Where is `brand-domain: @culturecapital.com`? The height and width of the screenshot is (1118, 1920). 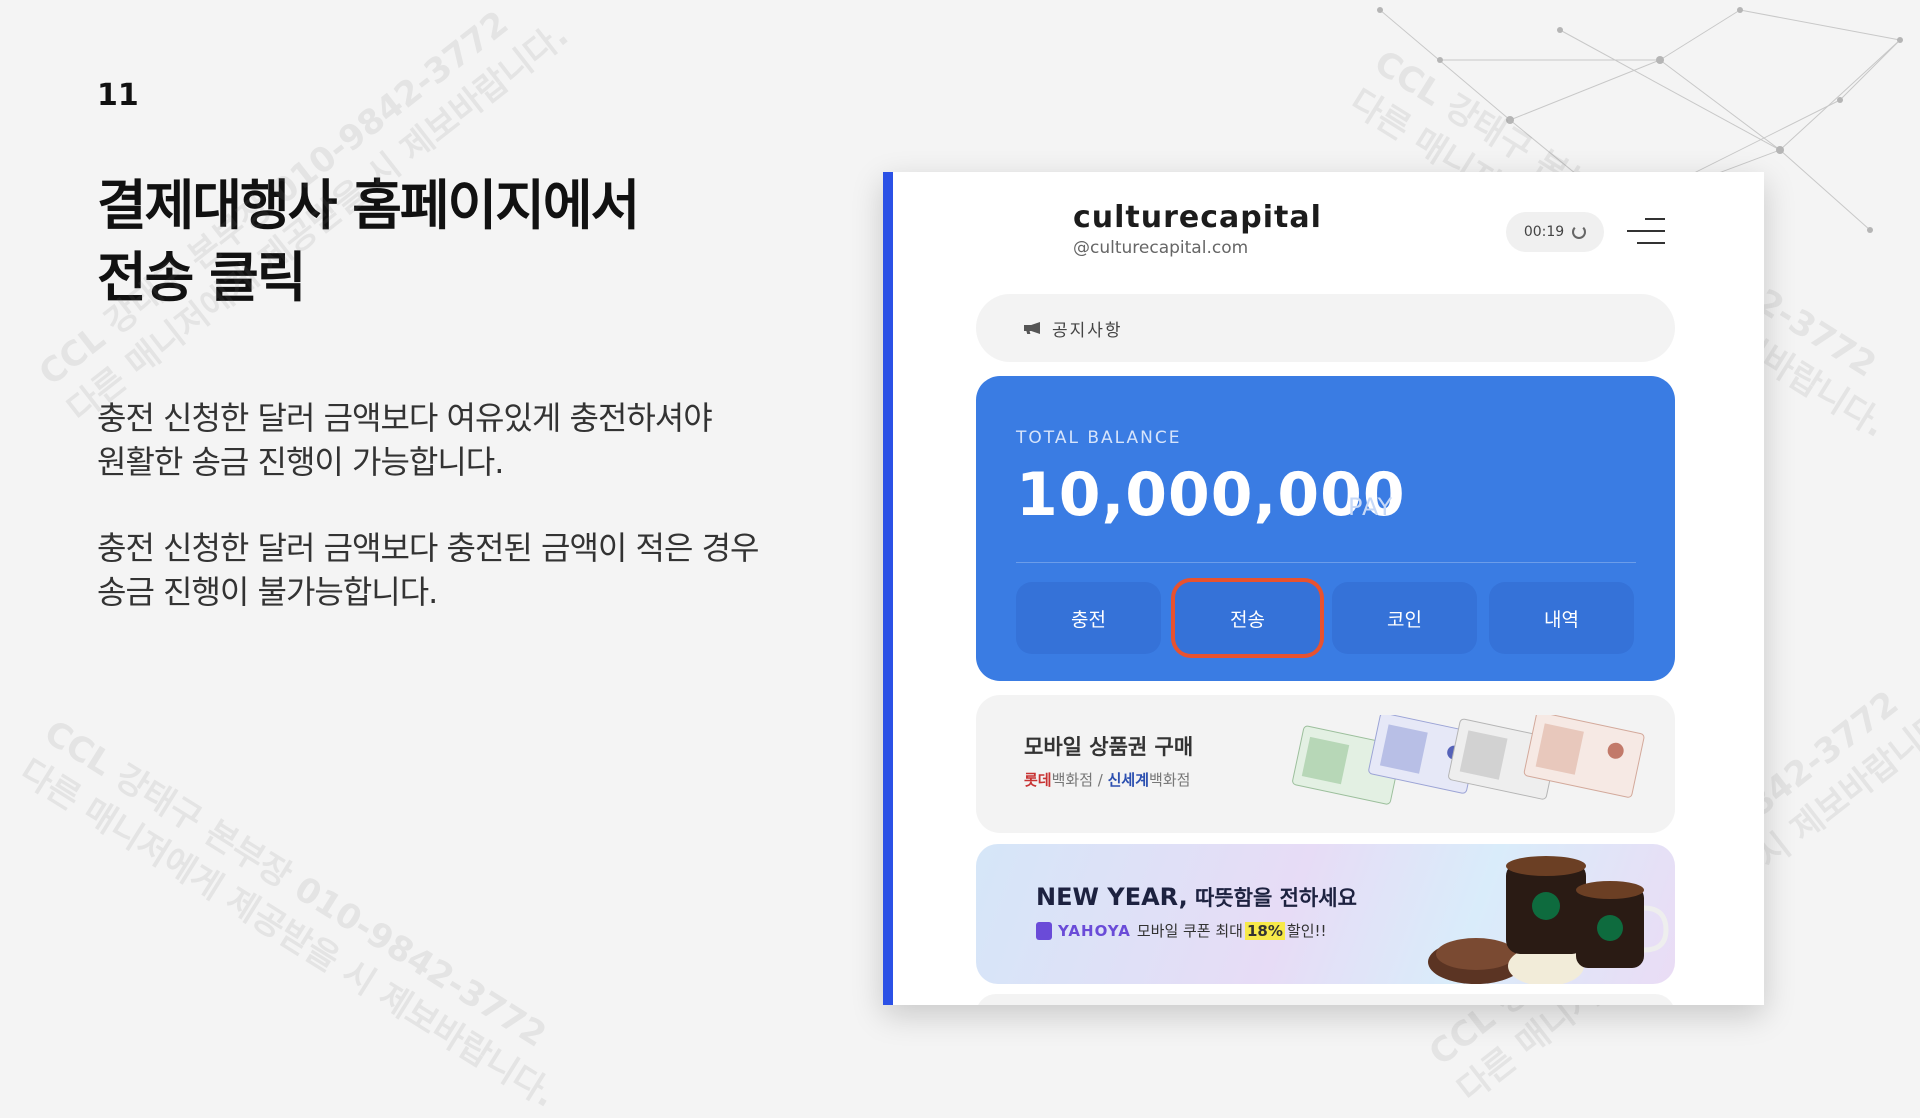 brand-domain: @culturecapital.com is located at coordinates (1161, 248).